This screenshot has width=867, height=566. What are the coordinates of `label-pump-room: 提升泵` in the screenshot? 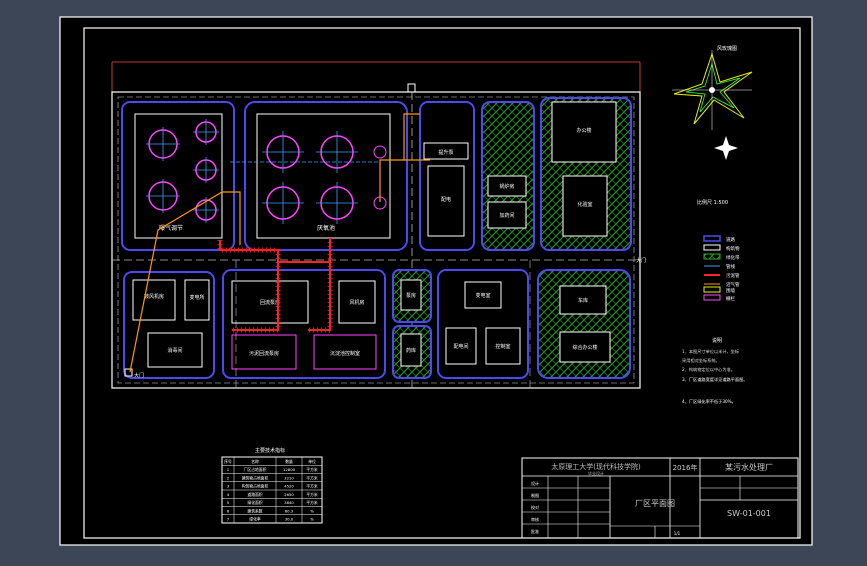 It's located at (445, 152).